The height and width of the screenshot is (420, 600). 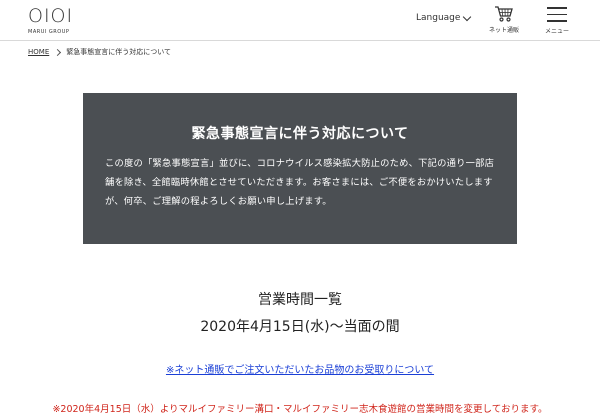 What do you see at coordinates (300, 368) in the screenshot?
I see `online-order-pickup-link: ※ネット通販でご注文いただいたお品物のお受取りについて` at bounding box center [300, 368].